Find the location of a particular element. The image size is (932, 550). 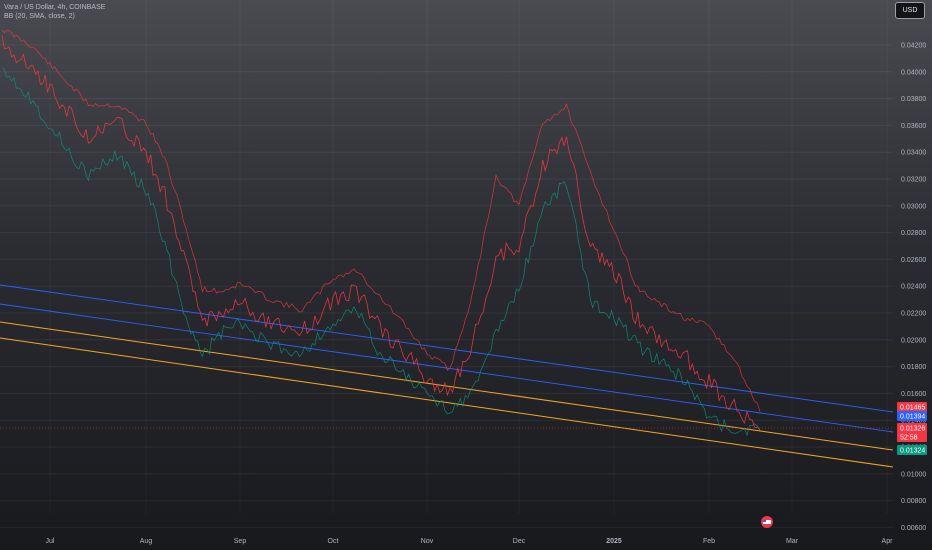

flag-icon is located at coordinates (767, 522).